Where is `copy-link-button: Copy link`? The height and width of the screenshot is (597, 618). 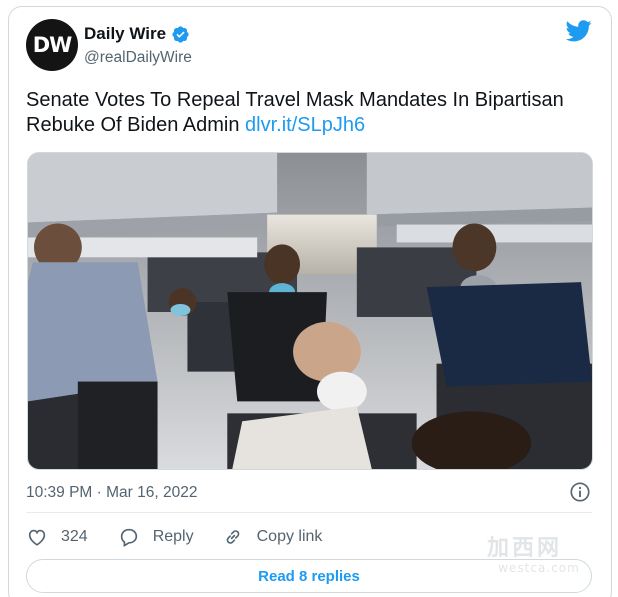 copy-link-button: Copy link is located at coordinates (272, 537).